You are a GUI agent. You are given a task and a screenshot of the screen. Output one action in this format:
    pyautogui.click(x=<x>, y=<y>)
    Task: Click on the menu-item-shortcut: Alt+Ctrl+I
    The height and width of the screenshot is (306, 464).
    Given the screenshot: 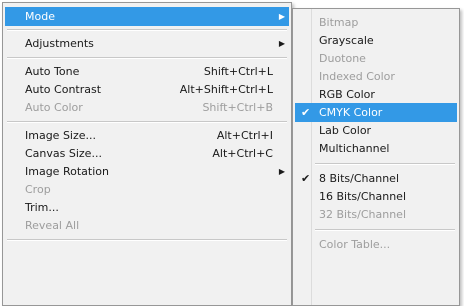 What is the action you would take?
    pyautogui.click(x=244, y=135)
    